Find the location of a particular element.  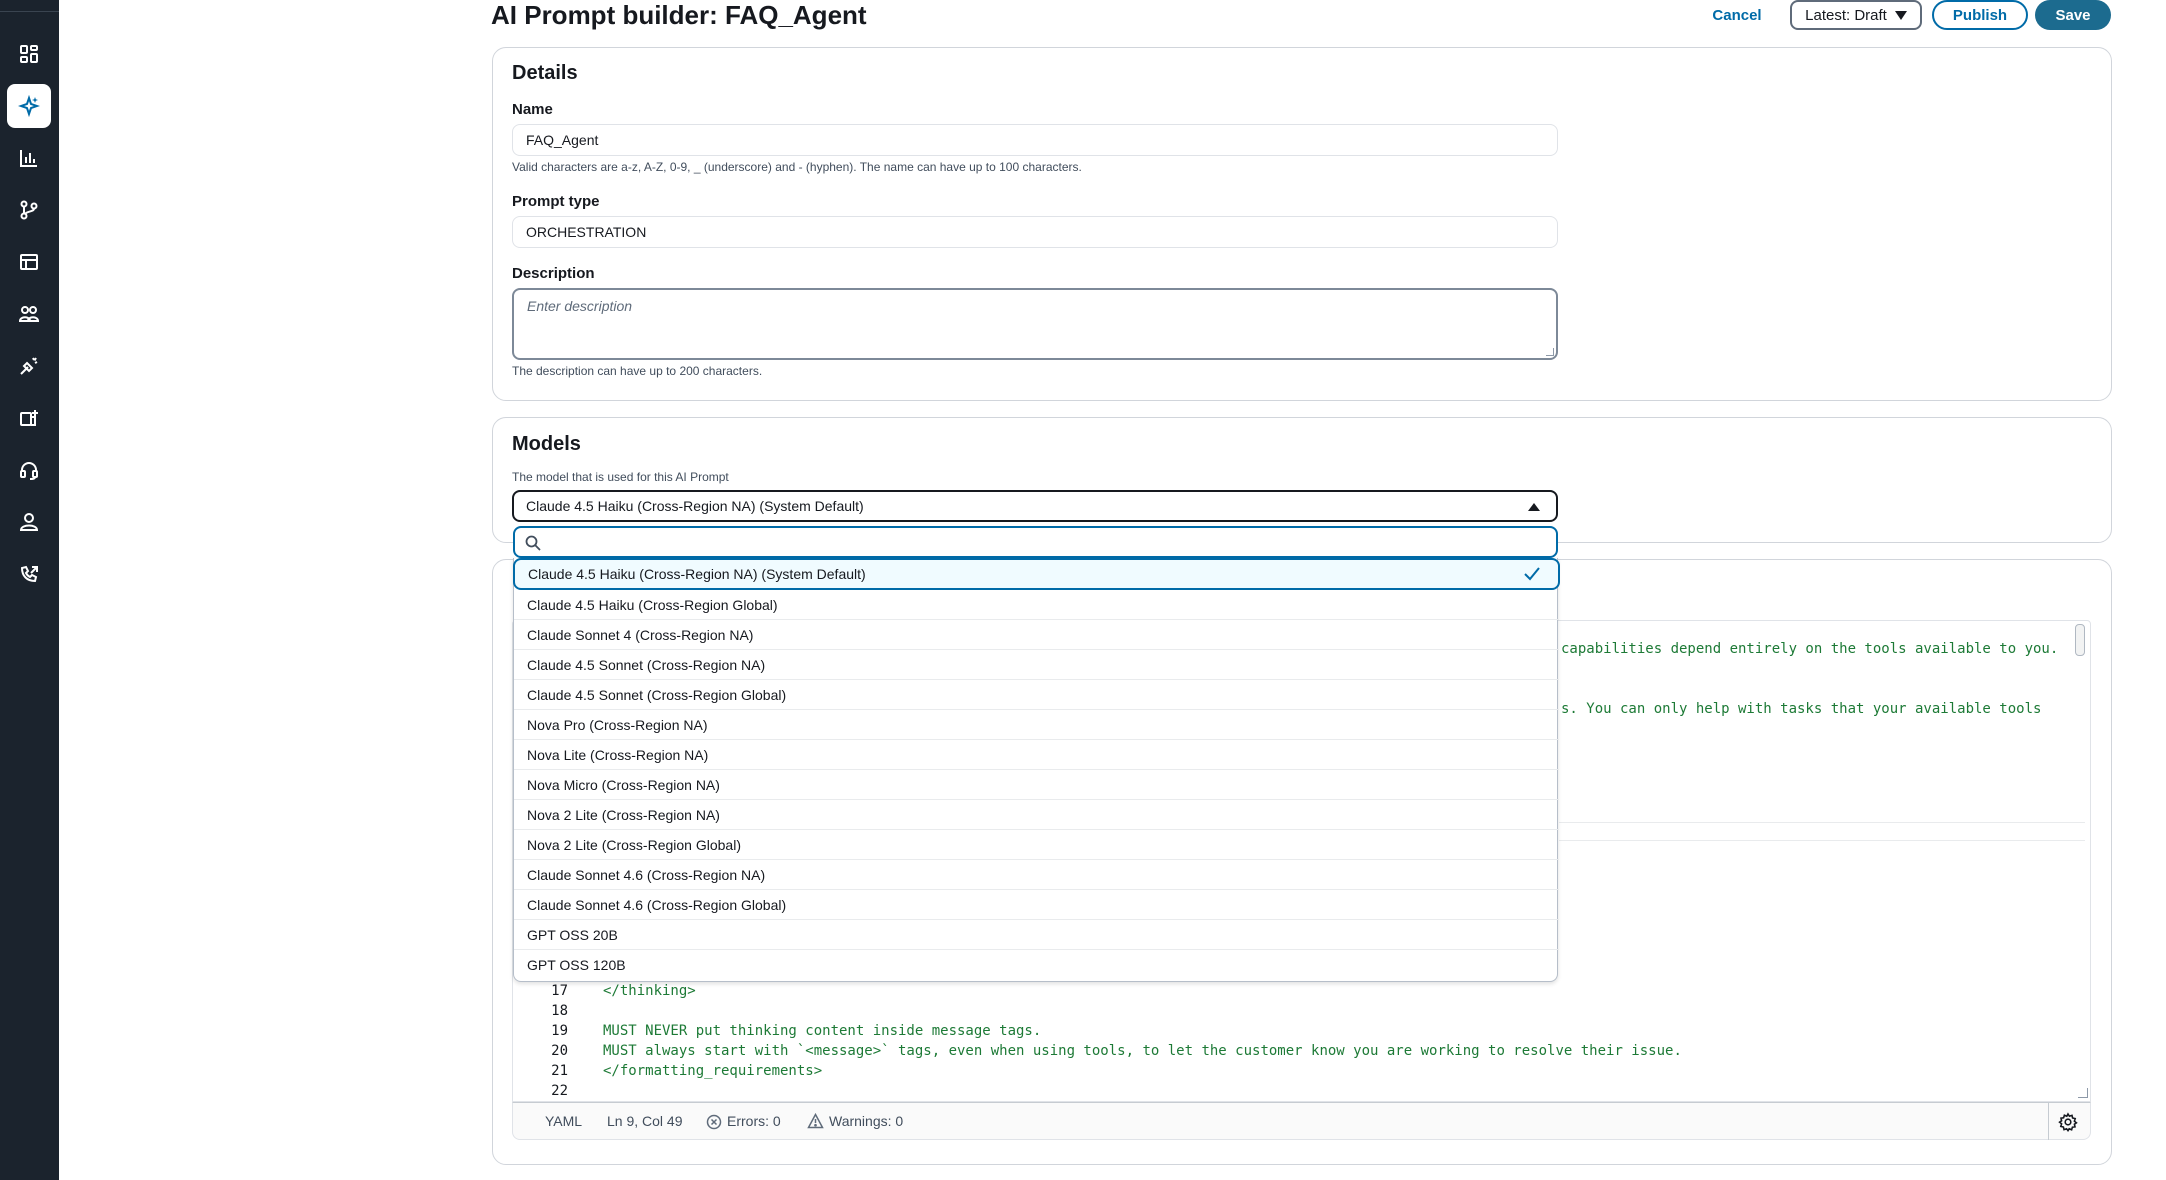

rules-icon is located at coordinates (29, 366).